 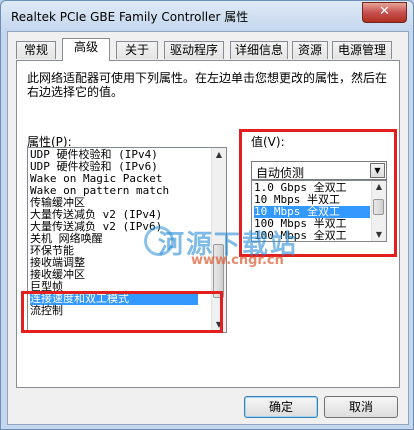 What do you see at coordinates (219, 155) in the screenshot?
I see `scroll-up-icon: ▲` at bounding box center [219, 155].